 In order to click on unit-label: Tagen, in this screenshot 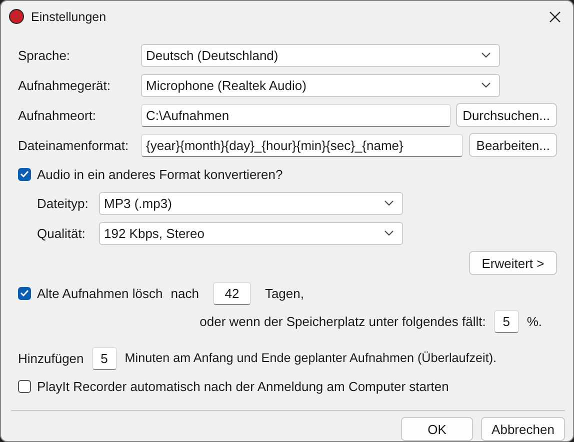, I will do `click(284, 293)`.